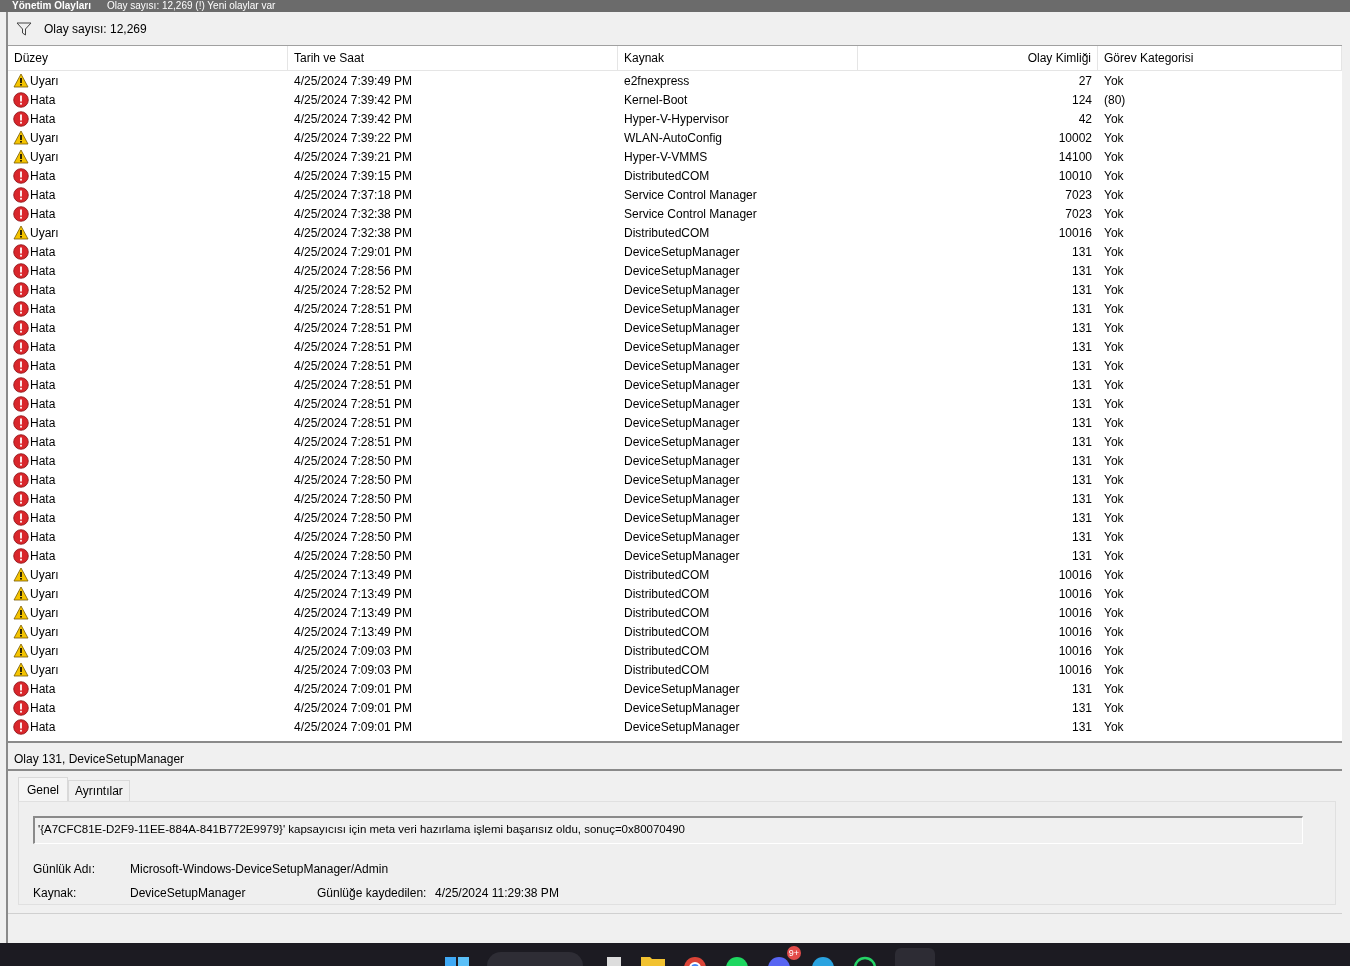 The image size is (1350, 966). What do you see at coordinates (738, 58) in the screenshot?
I see `column-header: Kaynak` at bounding box center [738, 58].